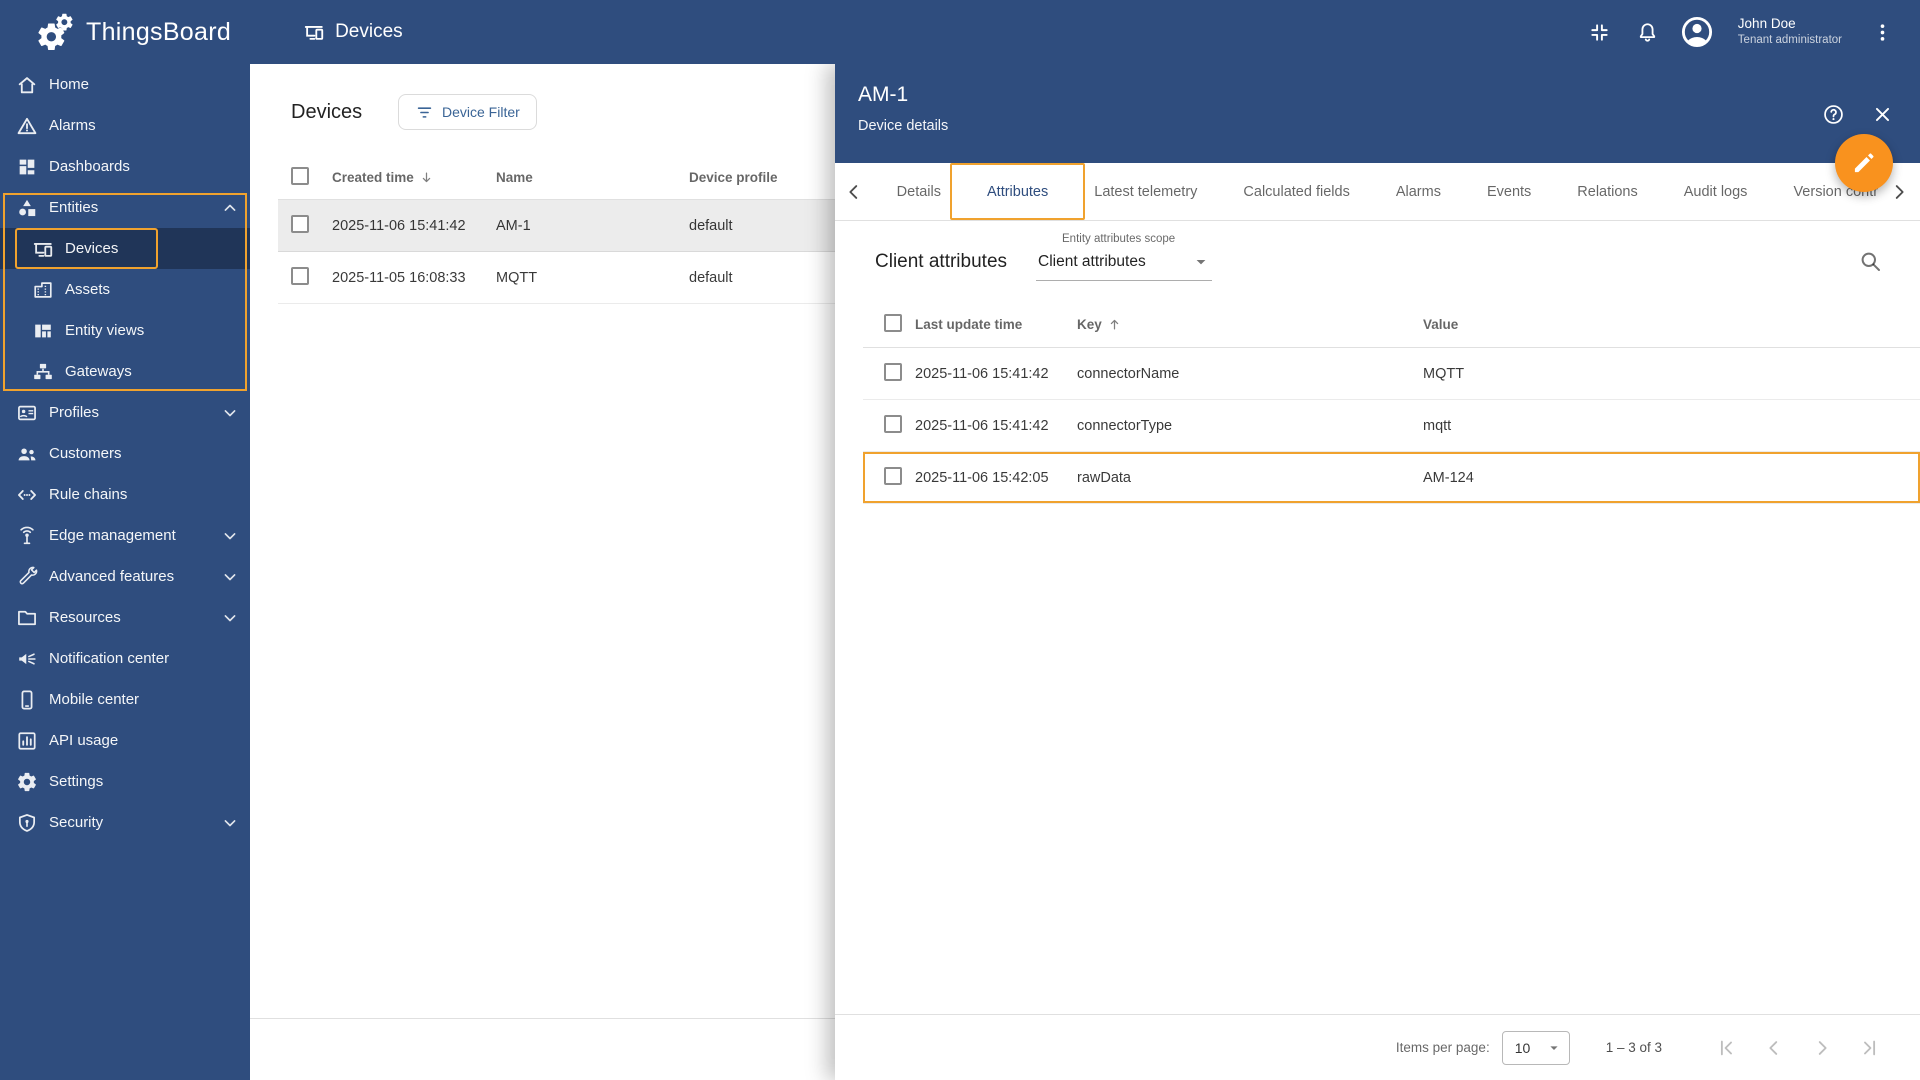 The height and width of the screenshot is (1080, 1920). What do you see at coordinates (1899, 192) in the screenshot?
I see `chevron-right-icon` at bounding box center [1899, 192].